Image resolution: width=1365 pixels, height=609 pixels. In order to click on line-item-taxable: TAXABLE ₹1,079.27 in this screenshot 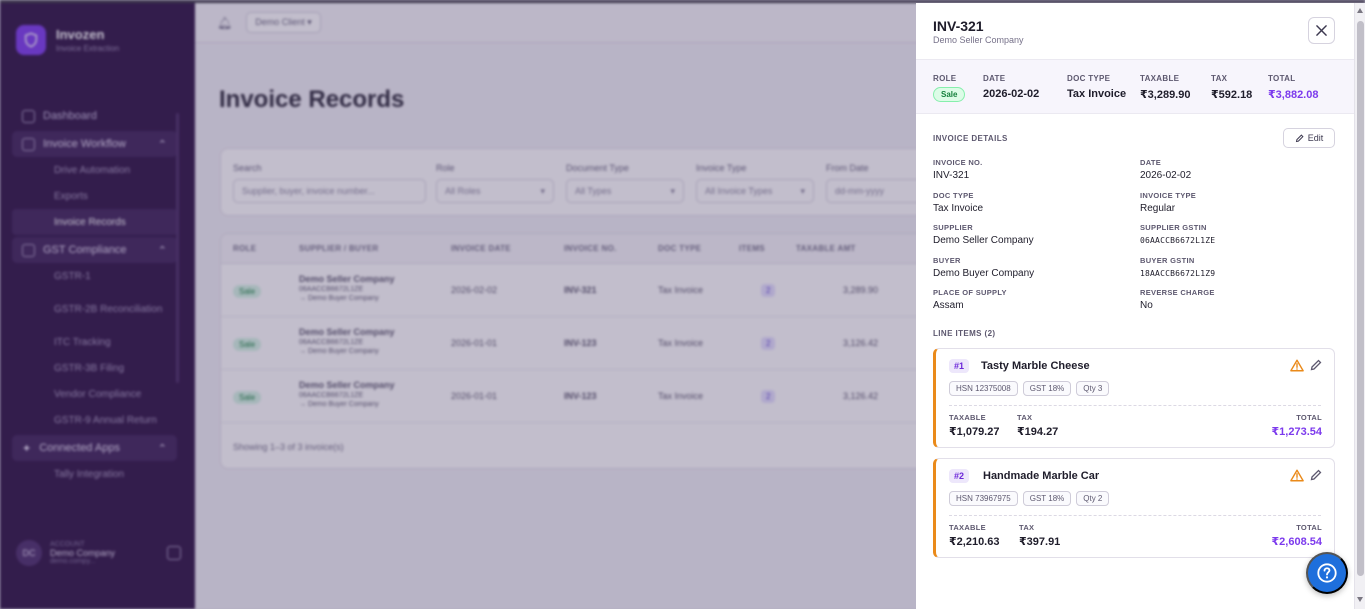, I will do `click(974, 425)`.